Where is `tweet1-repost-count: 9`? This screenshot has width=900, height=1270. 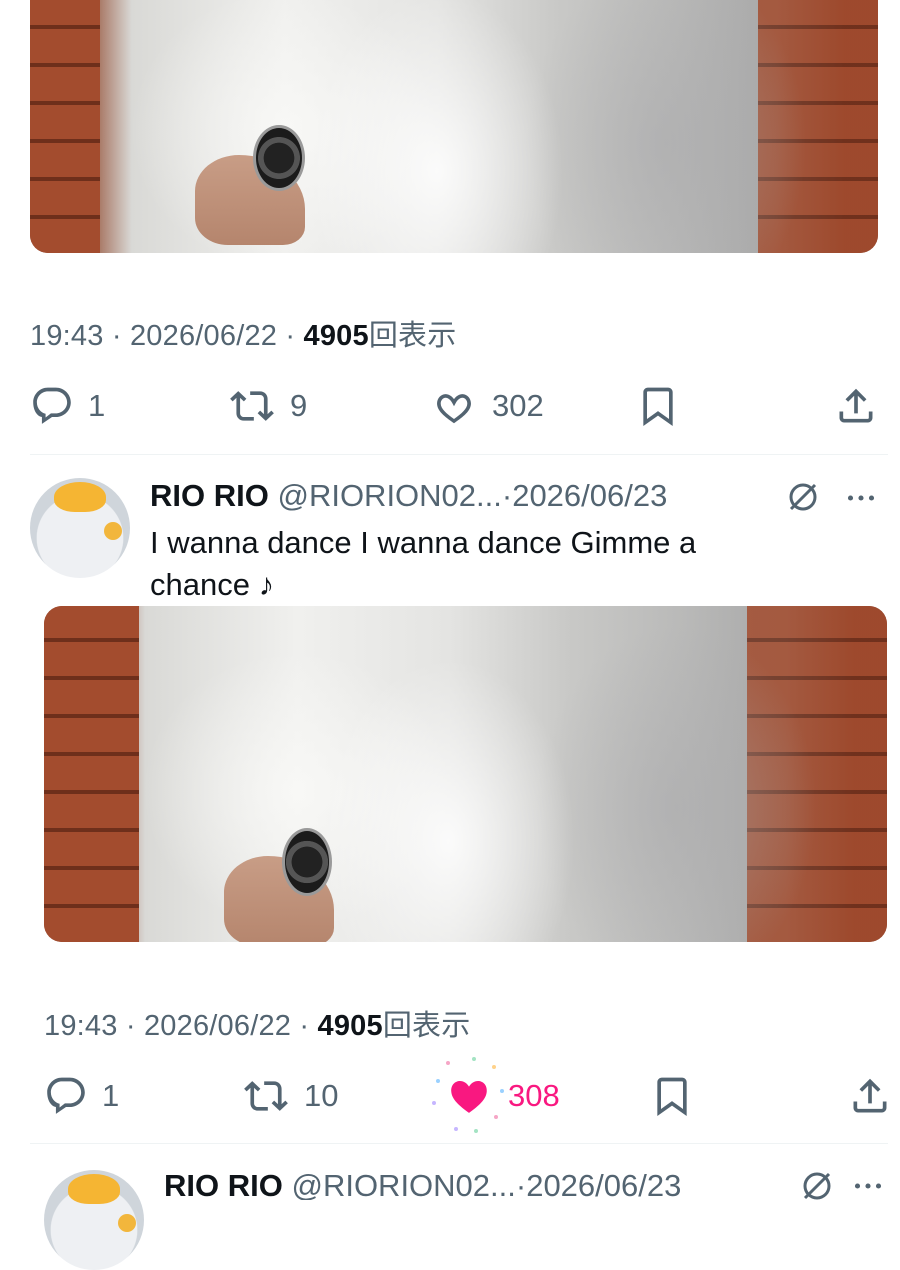
tweet1-repost-count: 9 is located at coordinates (299, 405).